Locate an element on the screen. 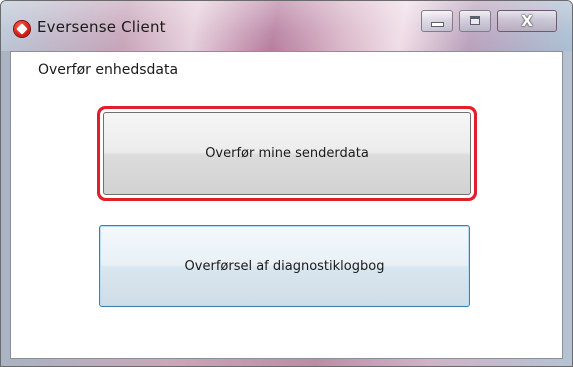 Image resolution: width=573 pixels, height=367 pixels. transfer-diagnostic-log-button: Overførsel af diagnostiklogbog is located at coordinates (284, 266).